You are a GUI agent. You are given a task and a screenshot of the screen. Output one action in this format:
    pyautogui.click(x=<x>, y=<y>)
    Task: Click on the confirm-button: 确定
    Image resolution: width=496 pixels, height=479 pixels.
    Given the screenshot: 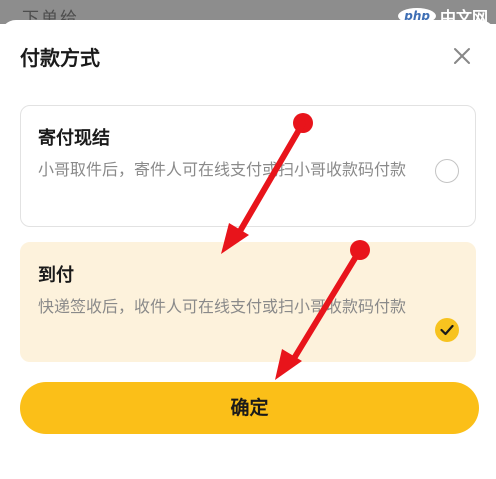 What is the action you would take?
    pyautogui.click(x=249, y=408)
    